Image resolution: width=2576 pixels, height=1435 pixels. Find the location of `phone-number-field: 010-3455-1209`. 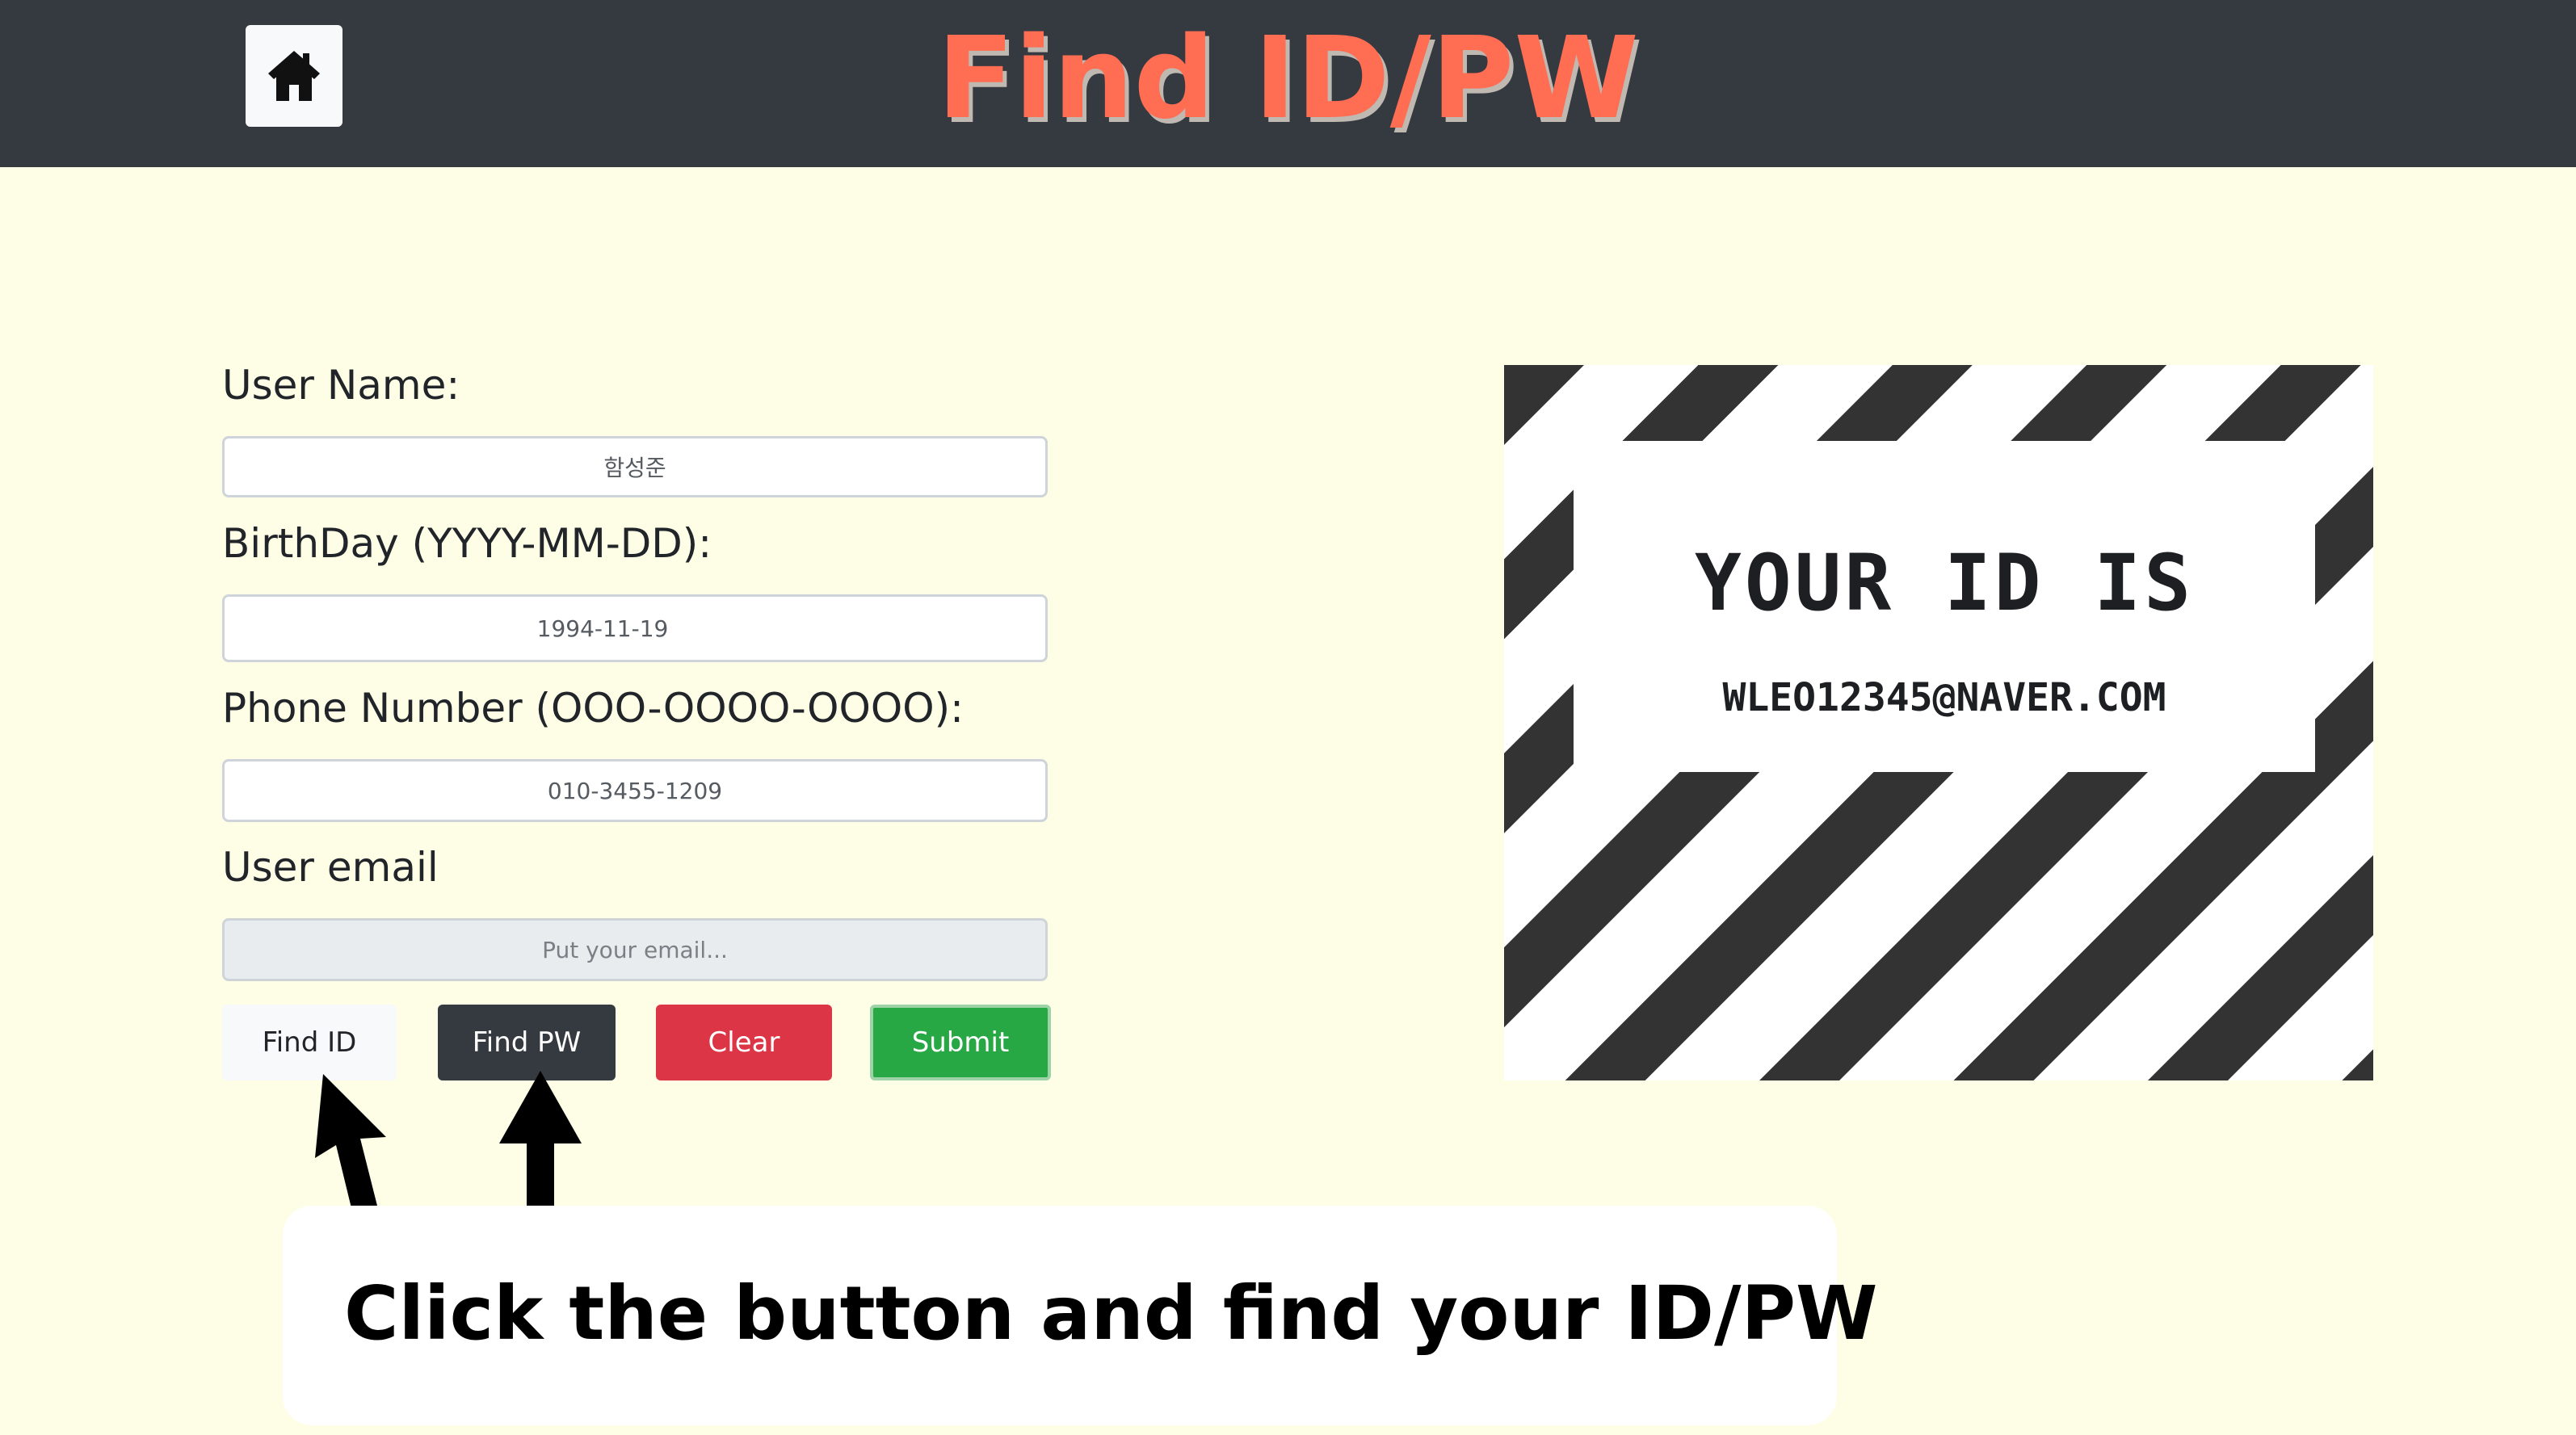

phone-number-field: 010-3455-1209 is located at coordinates (635, 790).